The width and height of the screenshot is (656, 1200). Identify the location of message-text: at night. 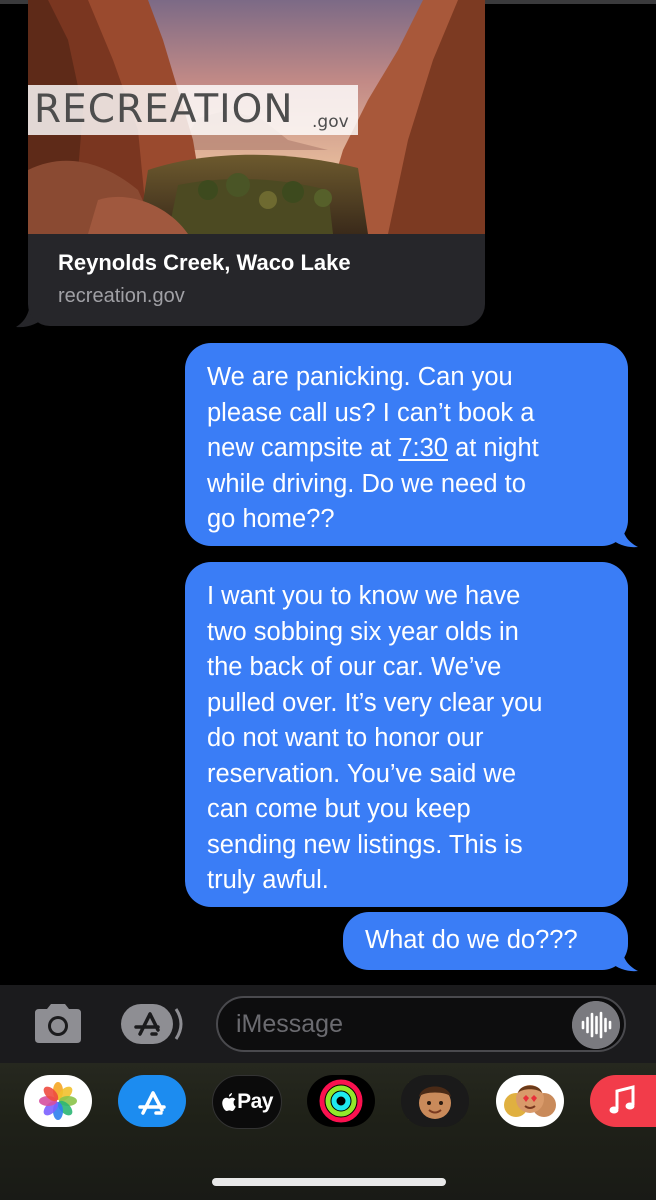
(493, 448).